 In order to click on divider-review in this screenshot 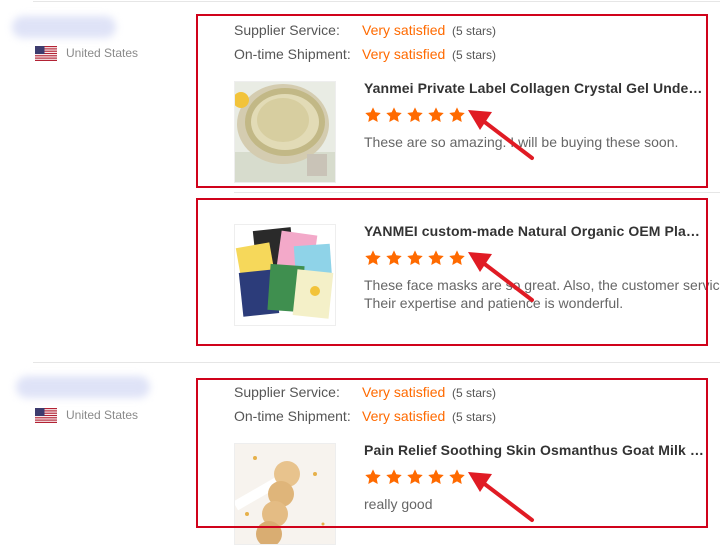, I will do `click(376, 362)`.